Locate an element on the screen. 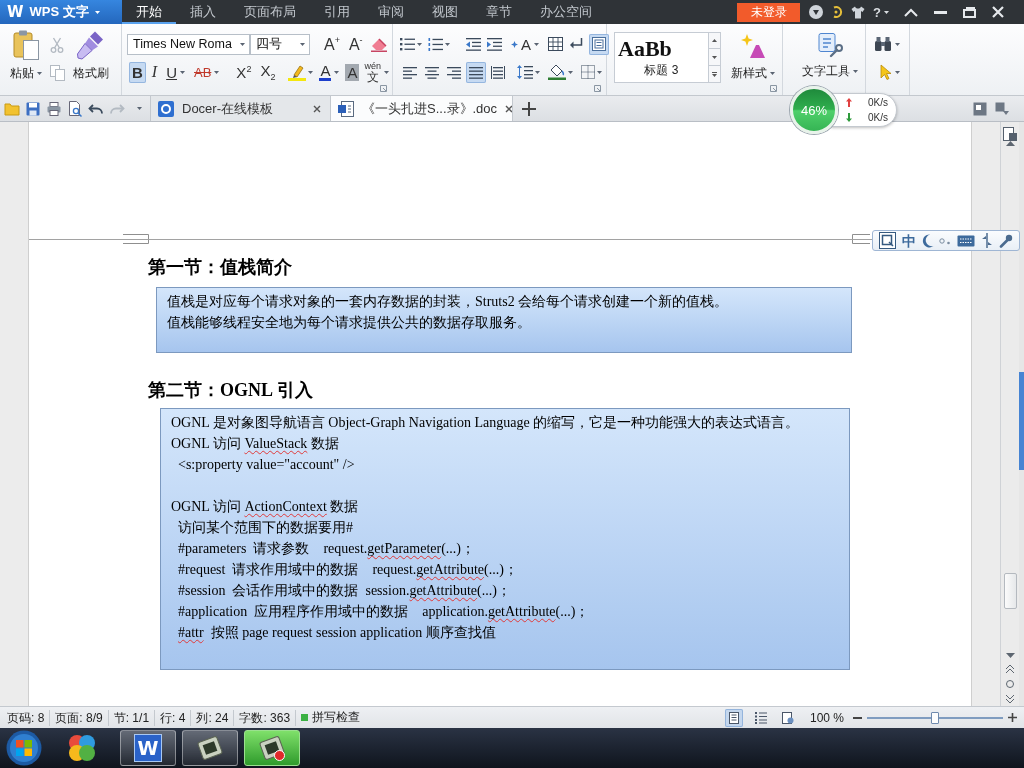 This screenshot has height=768, width=1024. return-arrow-icon is located at coordinates (576, 44).